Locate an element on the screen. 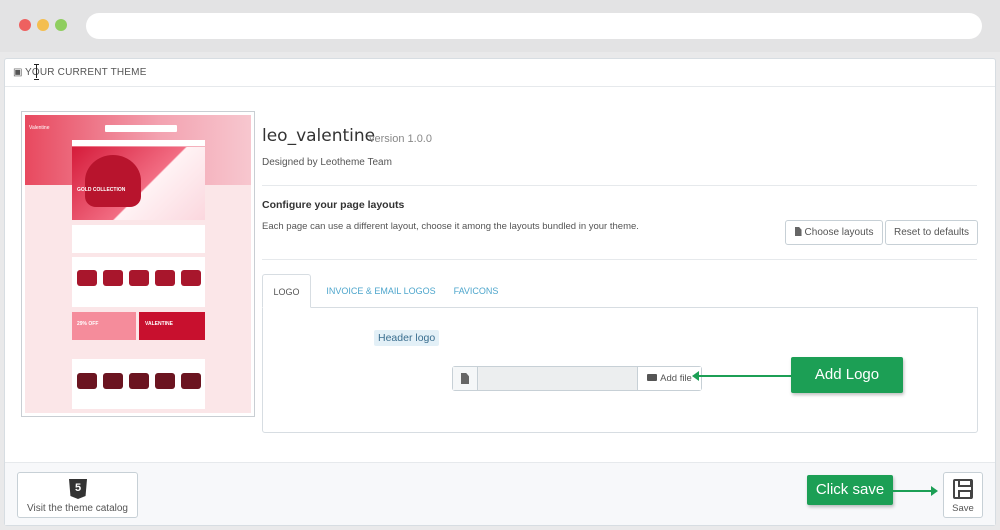  theme-name: leo_valentine is located at coordinates (319, 136).